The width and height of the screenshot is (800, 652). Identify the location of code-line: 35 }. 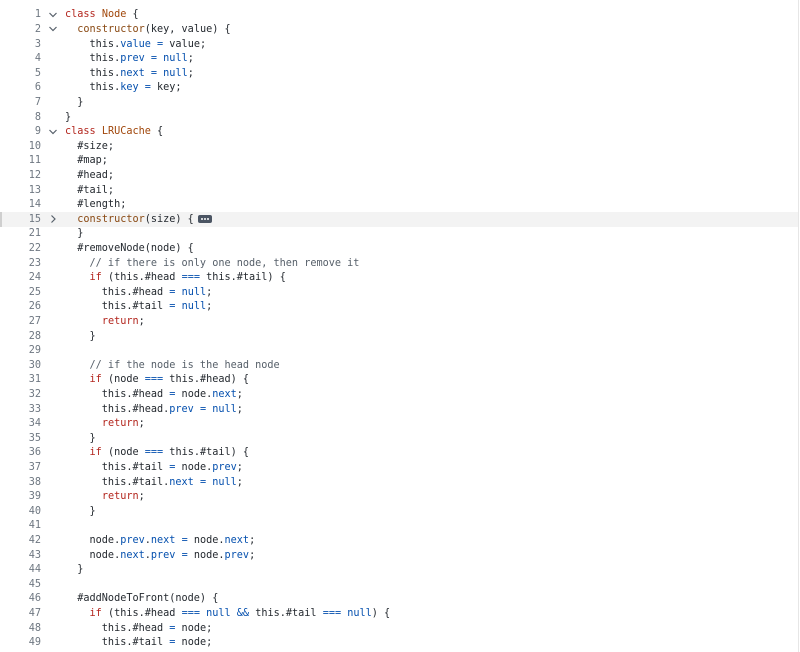
(399, 438).